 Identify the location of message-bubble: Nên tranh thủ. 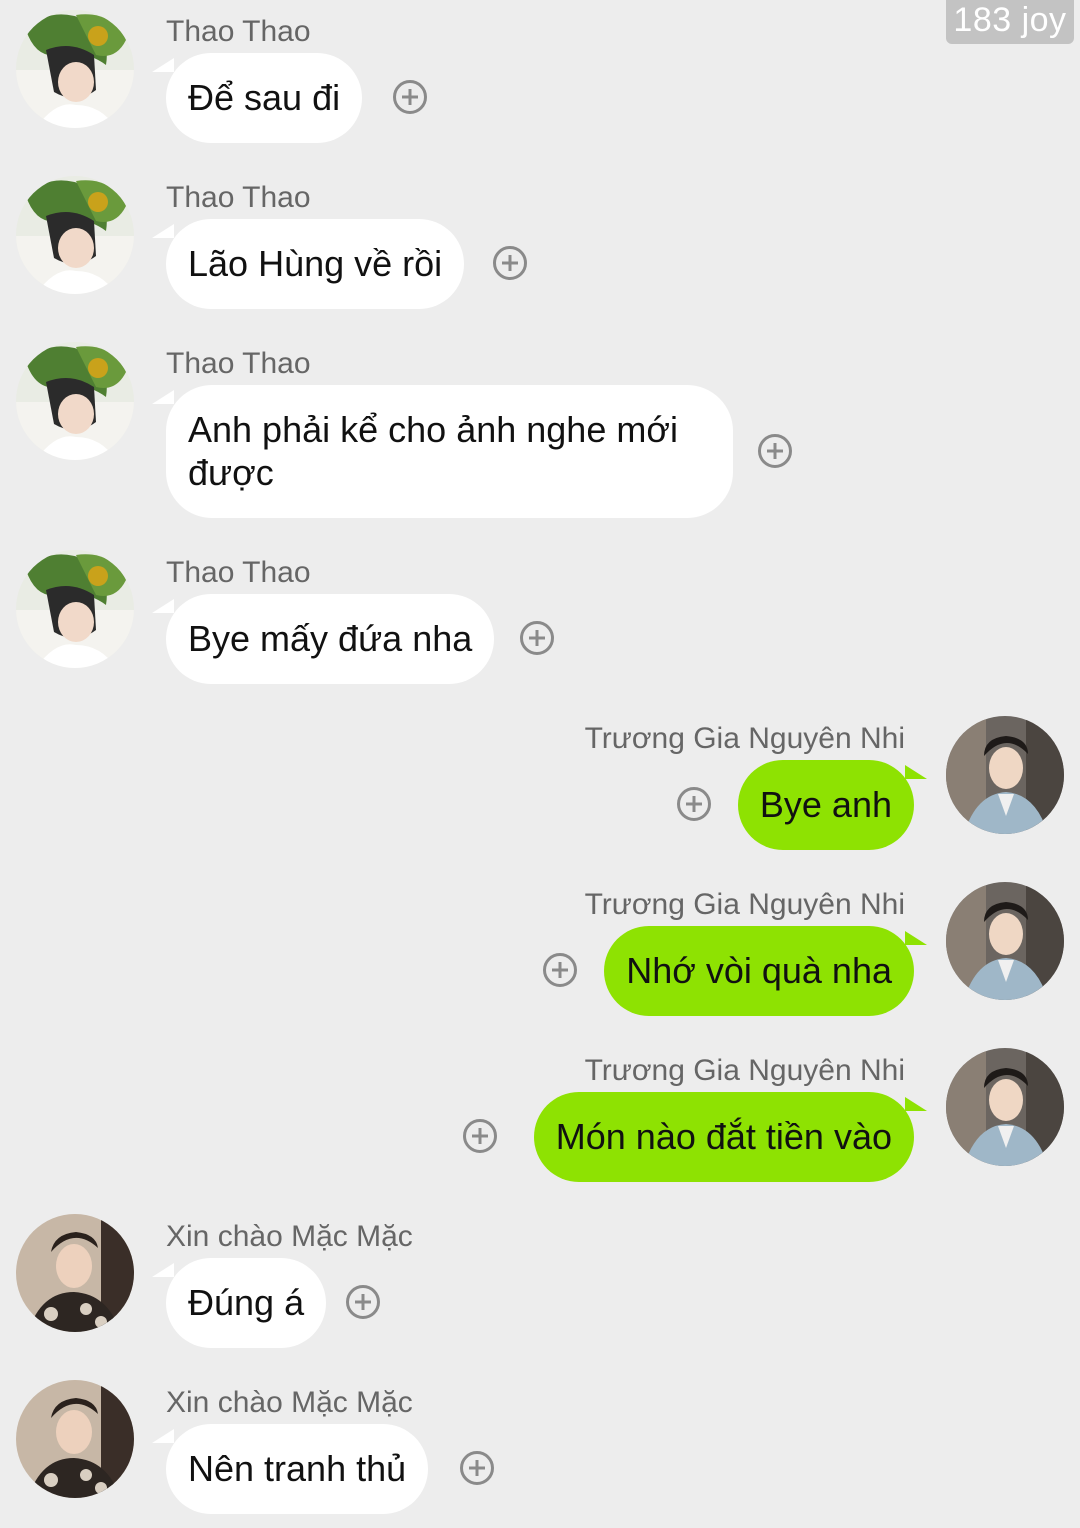
(297, 1469).